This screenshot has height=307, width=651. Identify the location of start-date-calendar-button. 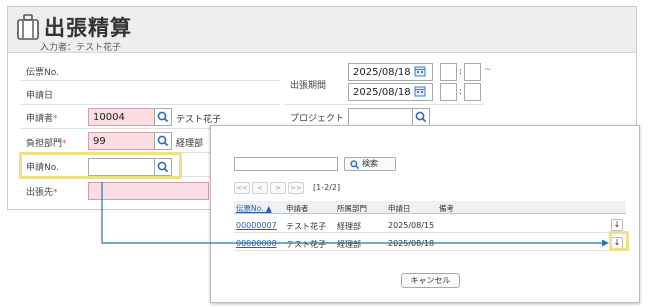
(421, 72).